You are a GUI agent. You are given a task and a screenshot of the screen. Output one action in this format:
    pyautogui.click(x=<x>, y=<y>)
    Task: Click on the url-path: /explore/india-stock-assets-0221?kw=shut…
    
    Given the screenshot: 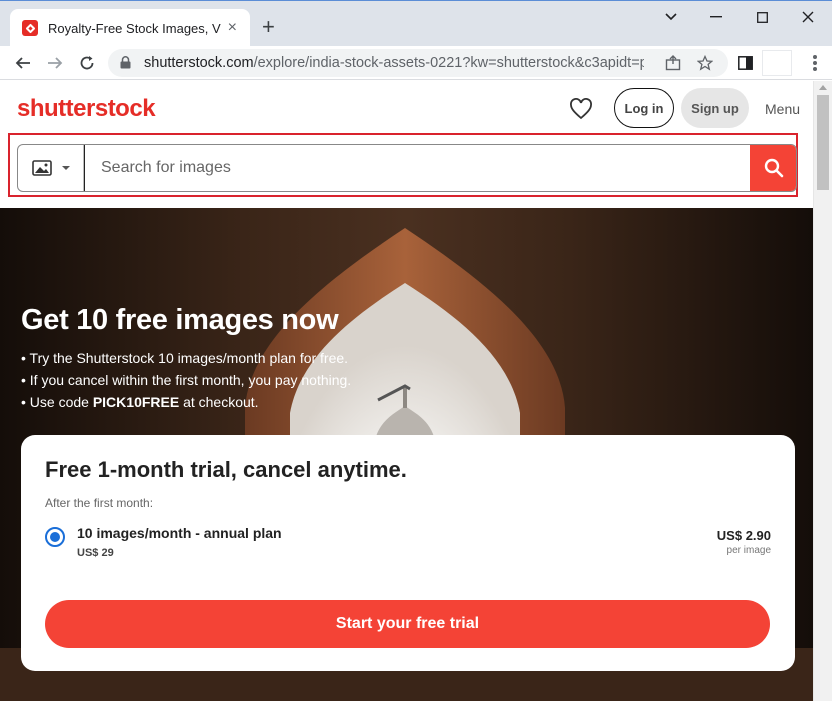 What is the action you would take?
    pyautogui.click(x=448, y=63)
    